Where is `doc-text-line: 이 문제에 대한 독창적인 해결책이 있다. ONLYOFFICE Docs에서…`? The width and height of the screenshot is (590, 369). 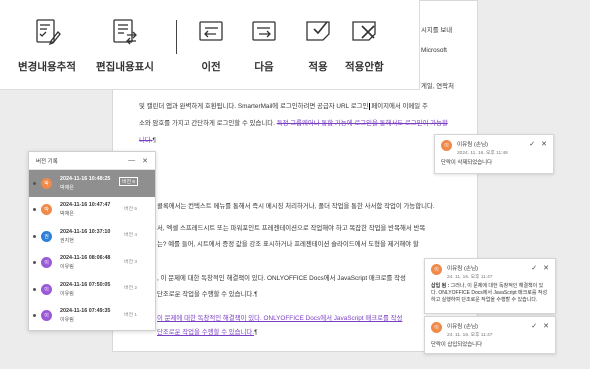
doc-text-line: 이 문제에 대한 독창적인 해결책이 있다. ONLYOFFICE Docs에서… is located at coordinates (279, 317).